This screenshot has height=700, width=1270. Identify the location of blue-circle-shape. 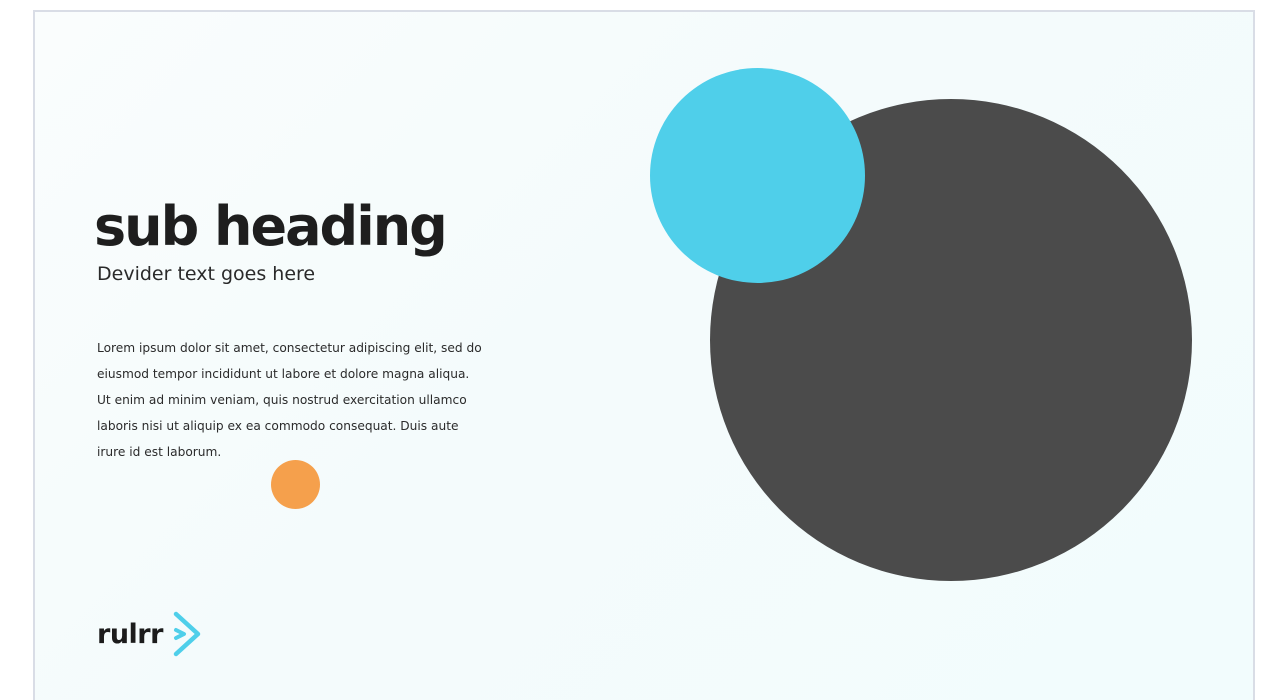
(757, 175).